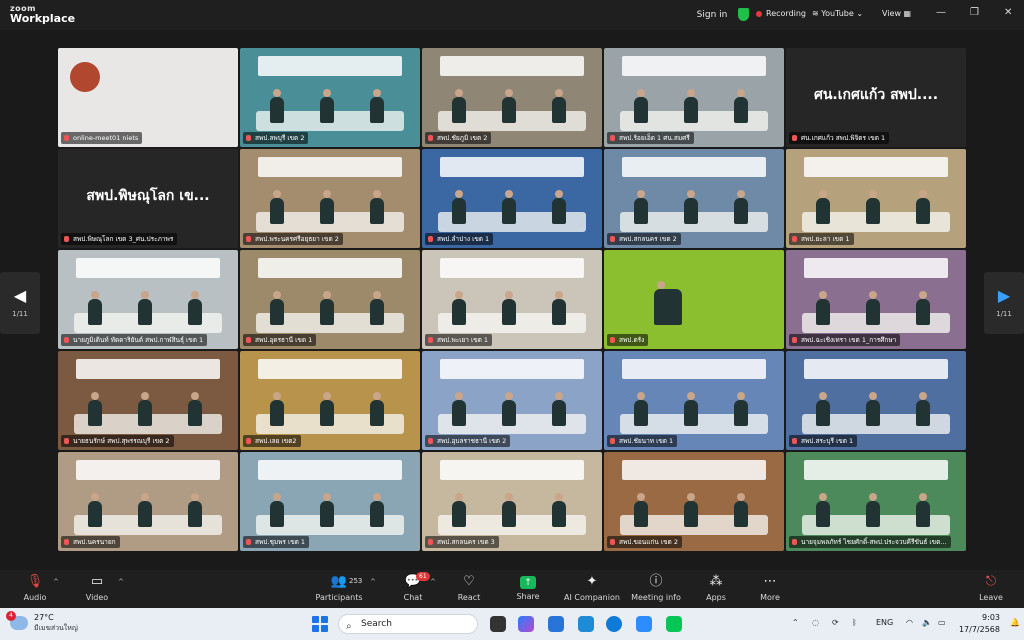 The height and width of the screenshot is (640, 1024). I want to click on youtube-stream-menu: ≋ YouTube ⌄, so click(837, 13).